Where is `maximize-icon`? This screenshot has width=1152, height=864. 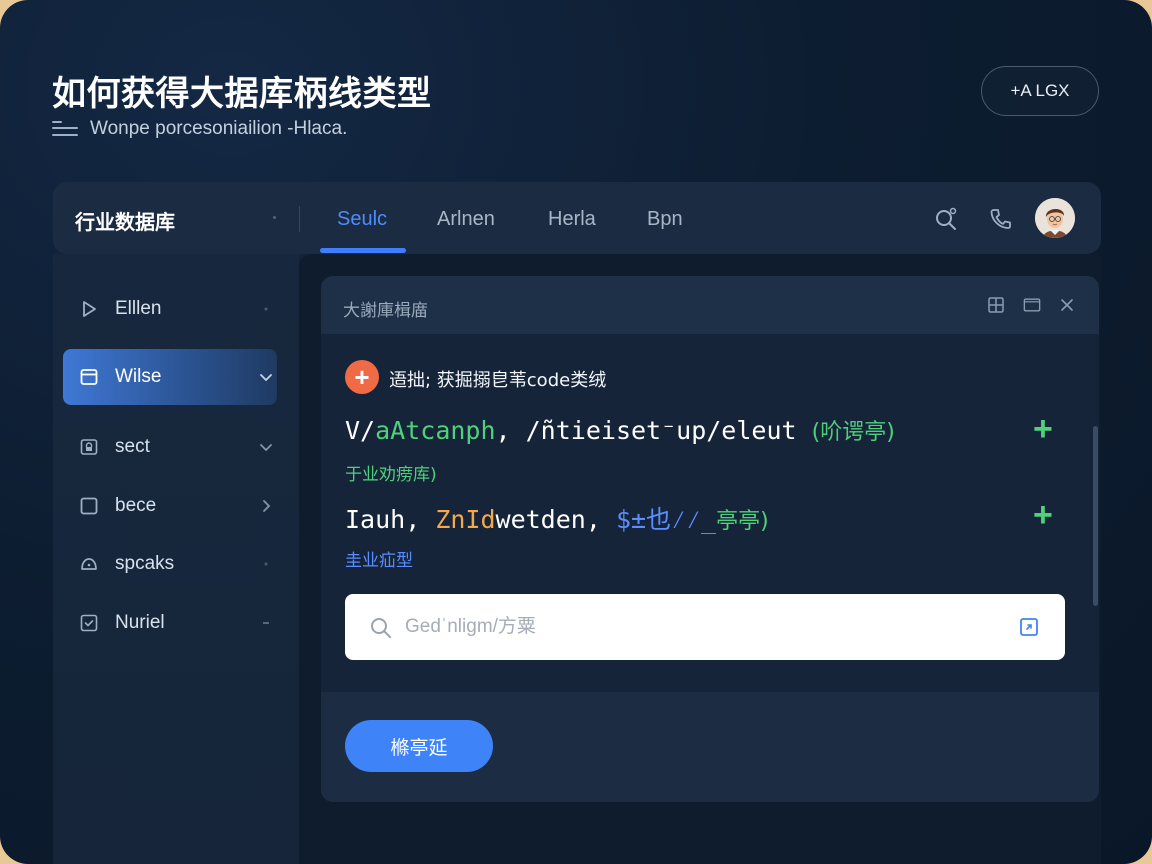
maximize-icon is located at coordinates (1032, 305).